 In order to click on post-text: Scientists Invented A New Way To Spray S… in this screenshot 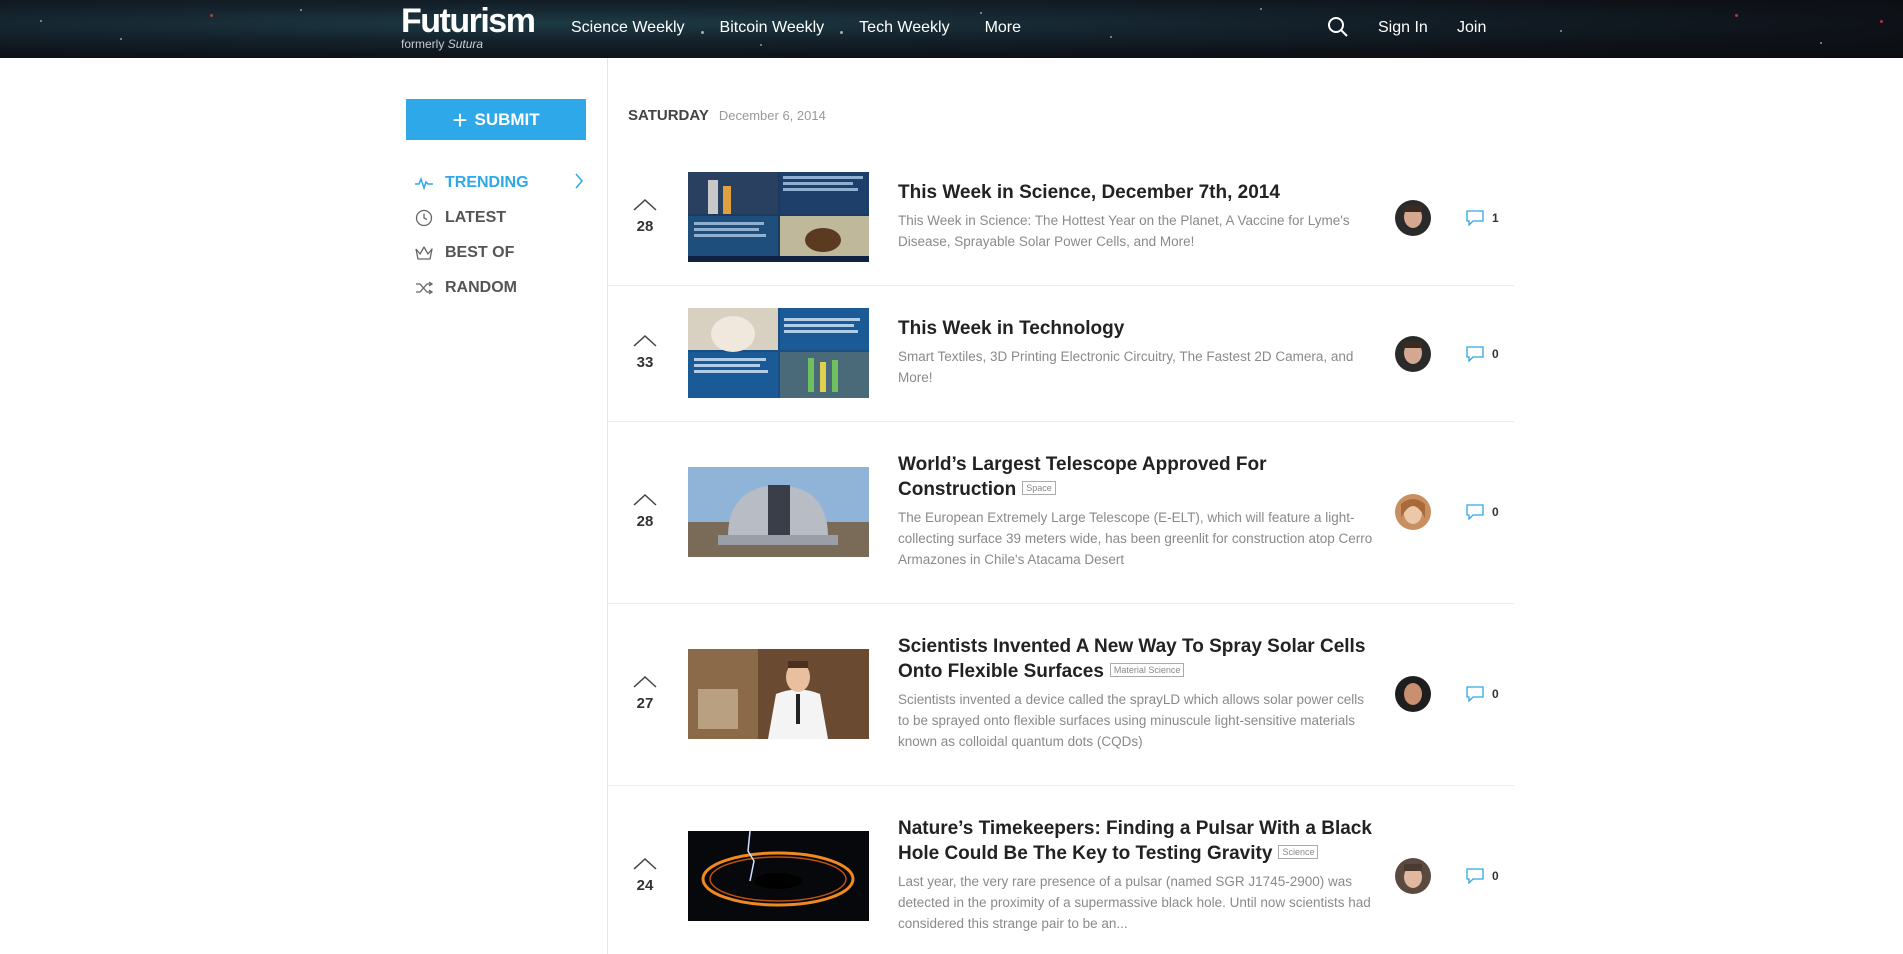, I will do `click(1138, 693)`.